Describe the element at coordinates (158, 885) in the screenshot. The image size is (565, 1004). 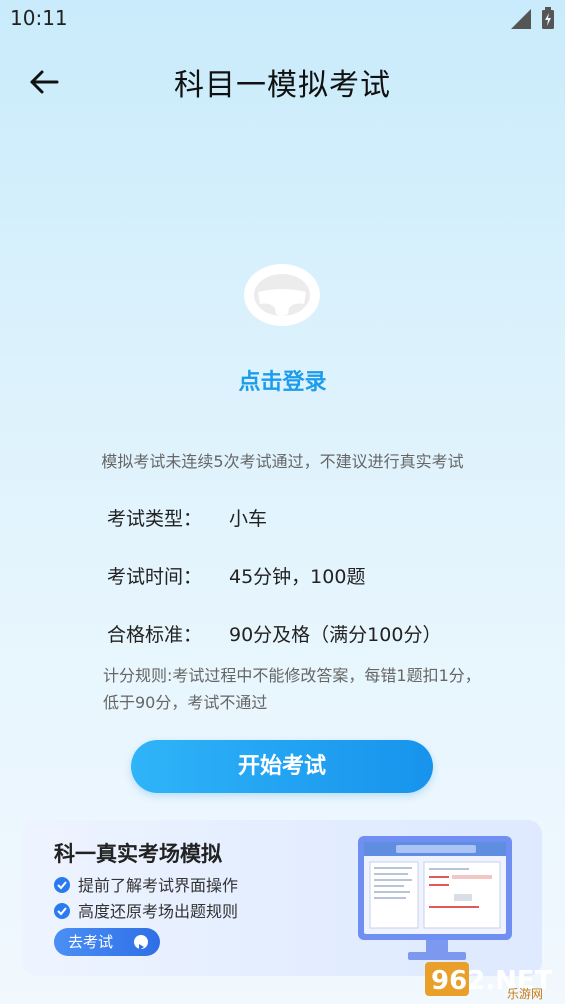
I see `banner-feature-text: 提前了解考试界面操作` at that location.